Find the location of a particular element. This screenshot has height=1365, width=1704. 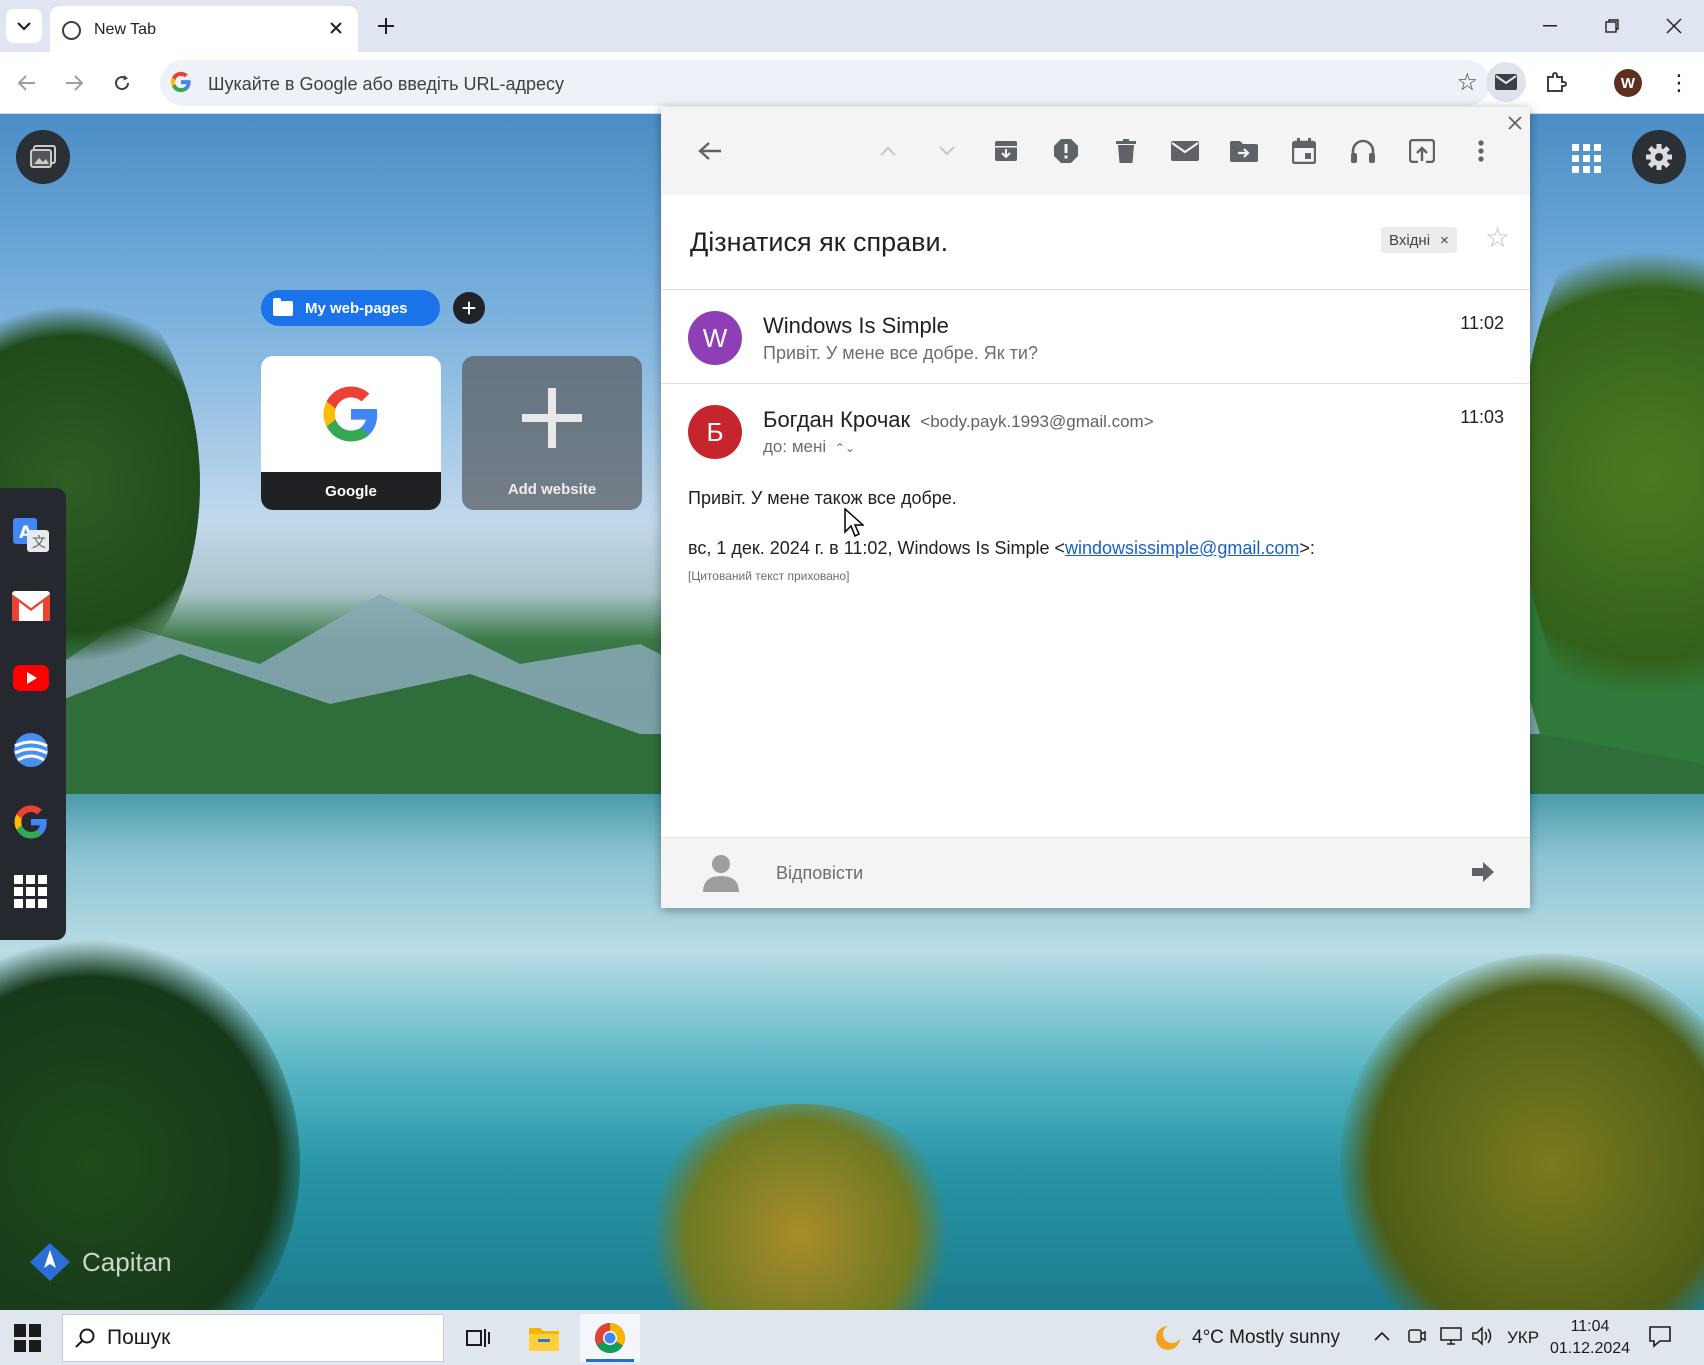

forward-icon is located at coordinates (74, 83).